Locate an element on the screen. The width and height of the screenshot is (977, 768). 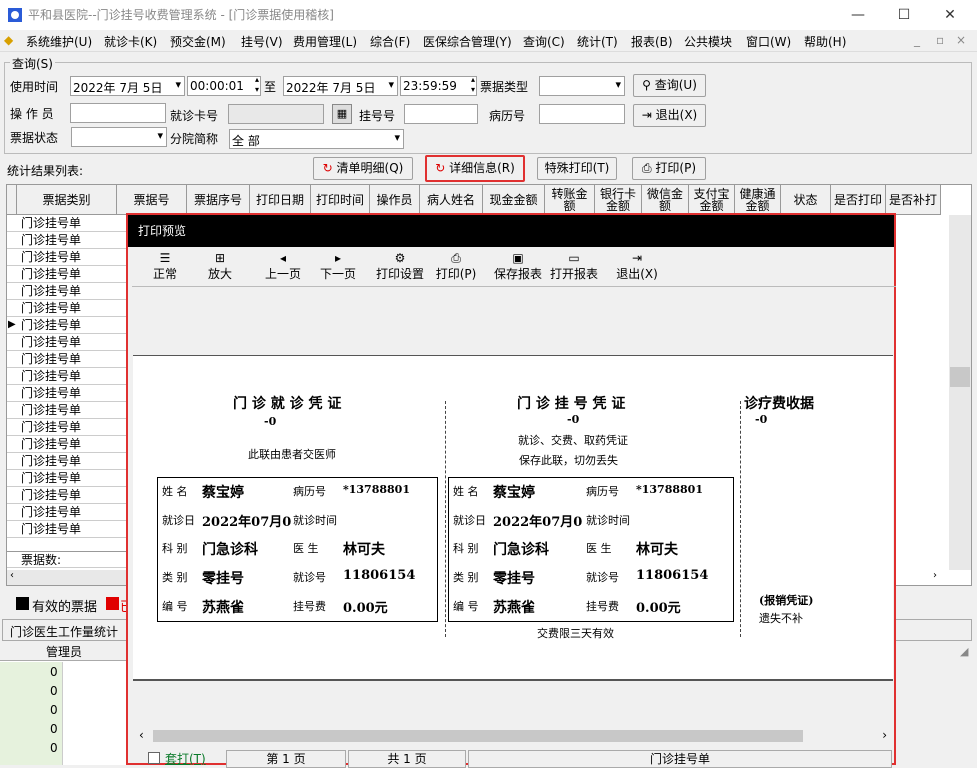
operator-input is located at coordinates (118, 113).